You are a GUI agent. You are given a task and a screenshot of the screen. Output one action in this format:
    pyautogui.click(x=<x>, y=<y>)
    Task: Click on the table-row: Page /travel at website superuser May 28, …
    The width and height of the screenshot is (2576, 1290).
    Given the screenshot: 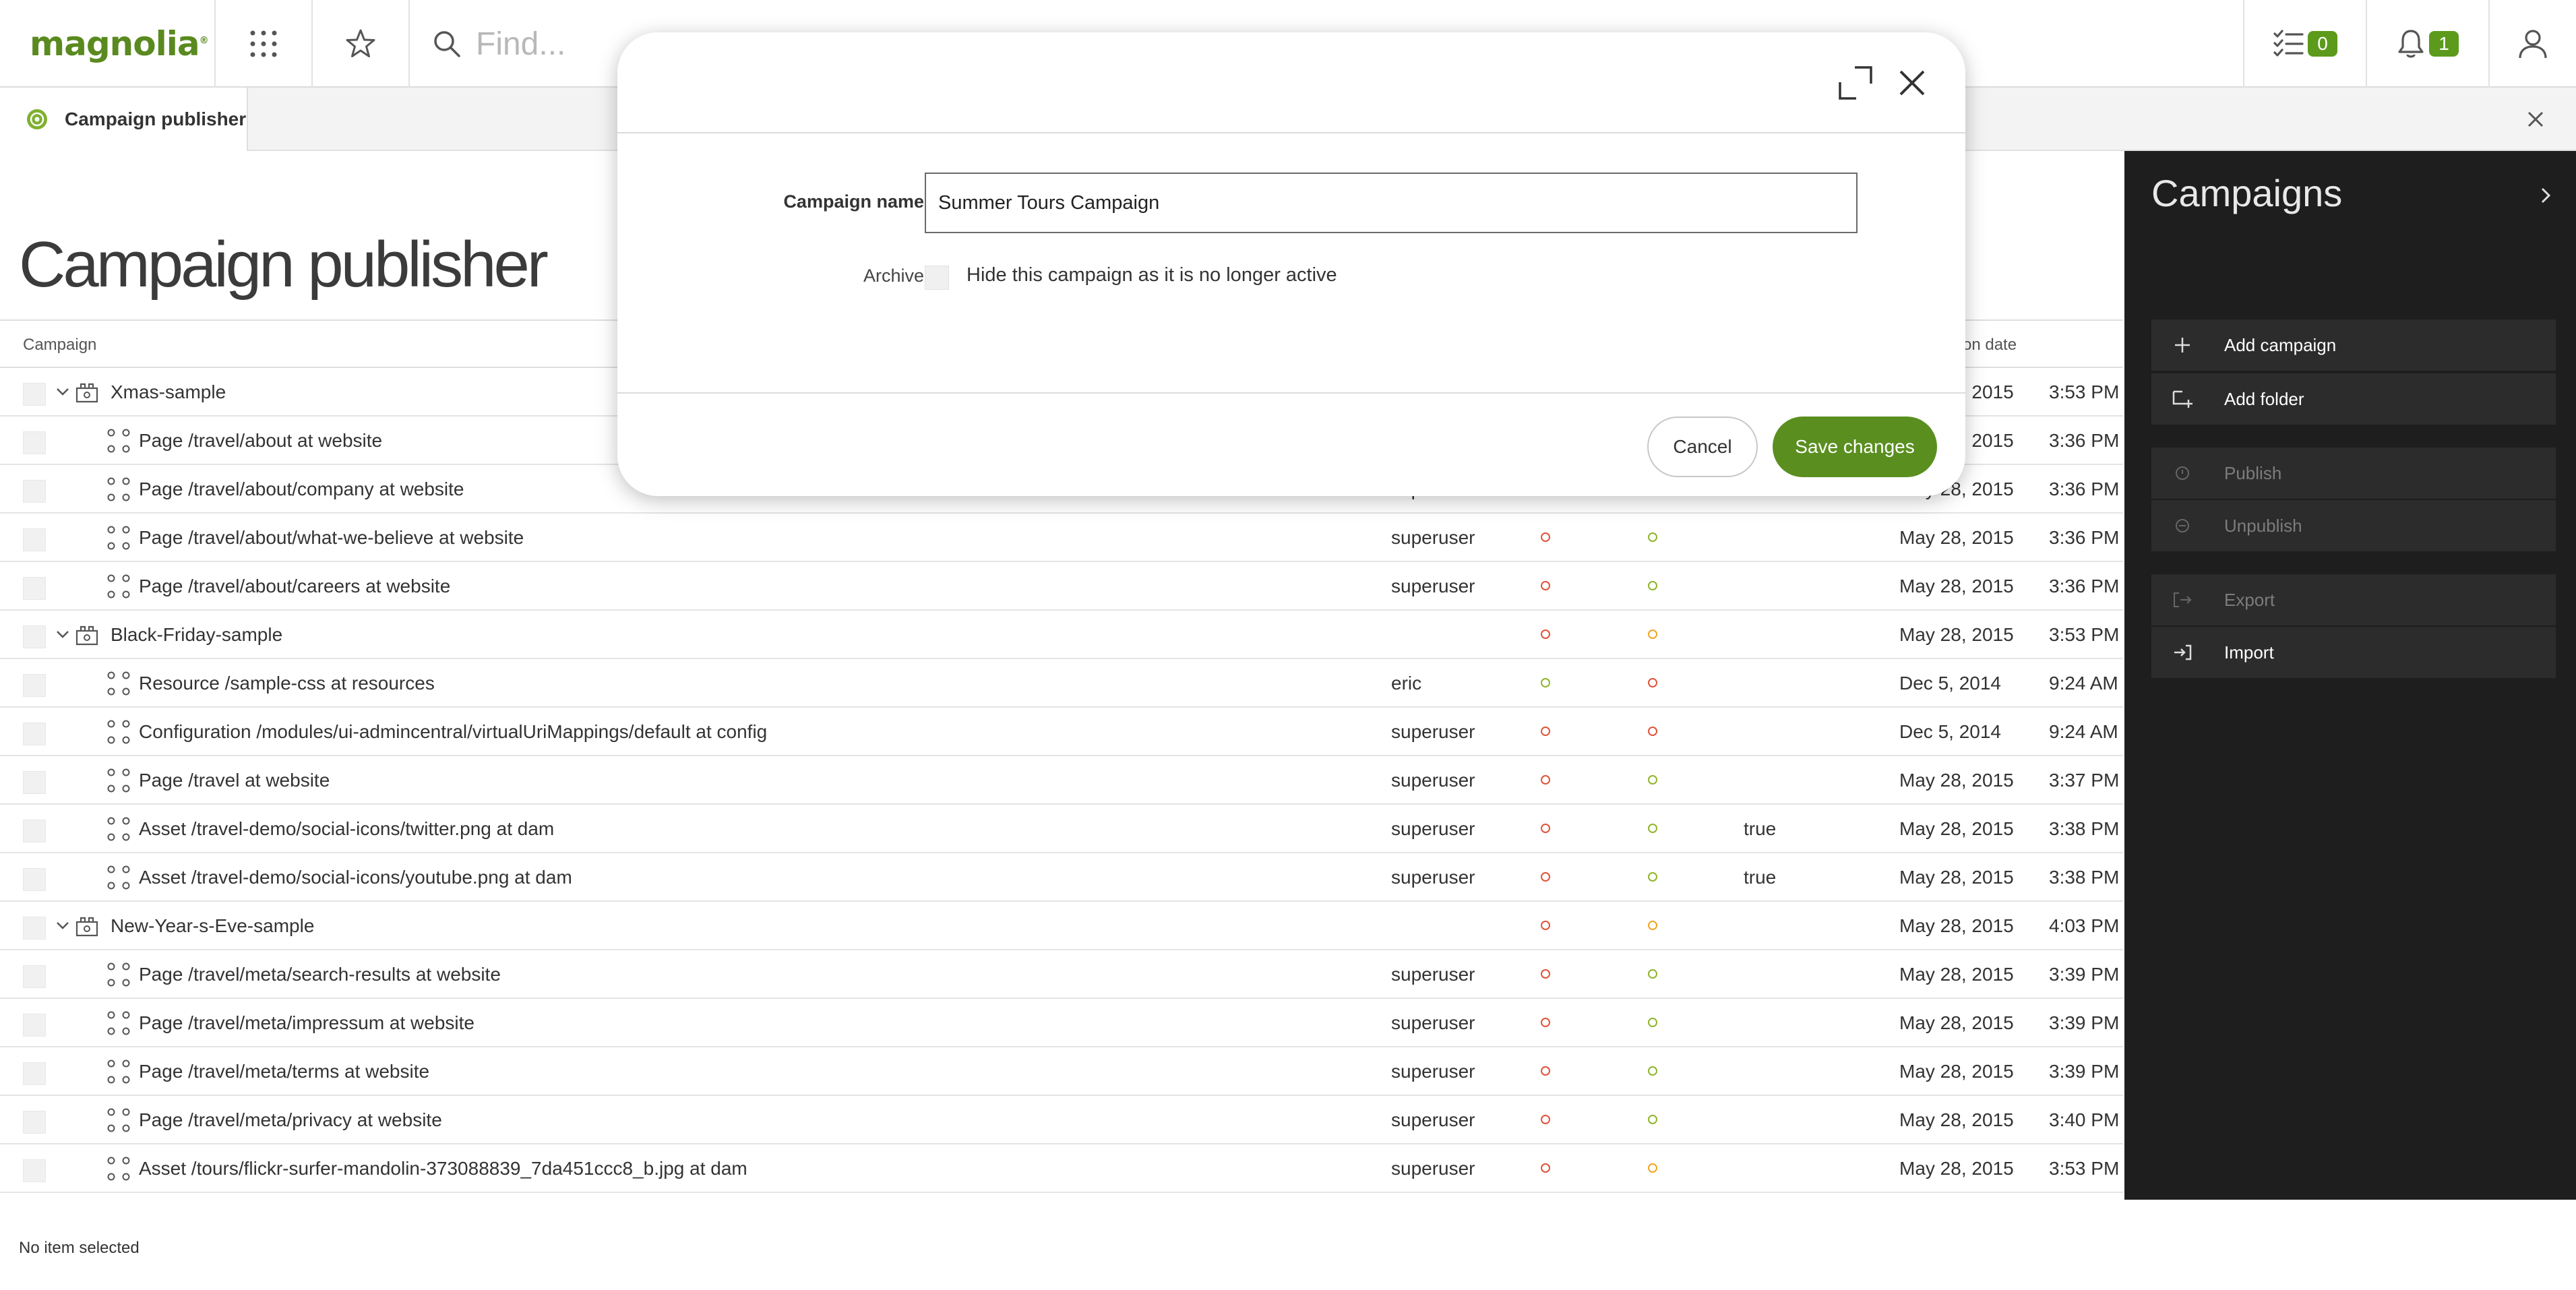 What is the action you would take?
    pyautogui.click(x=1061, y=780)
    